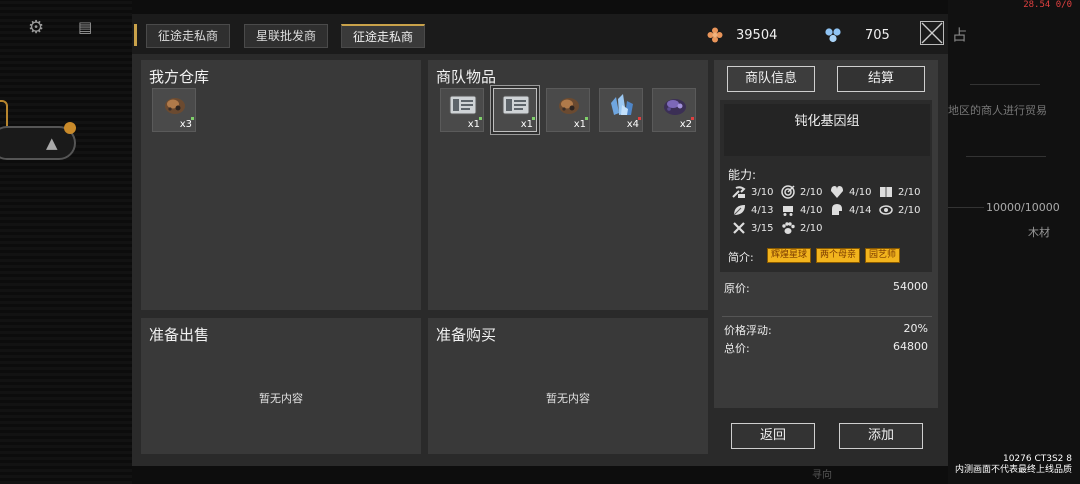 The height and width of the screenshot is (484, 1080). I want to click on gear-icon: ⚙, so click(38, 28).